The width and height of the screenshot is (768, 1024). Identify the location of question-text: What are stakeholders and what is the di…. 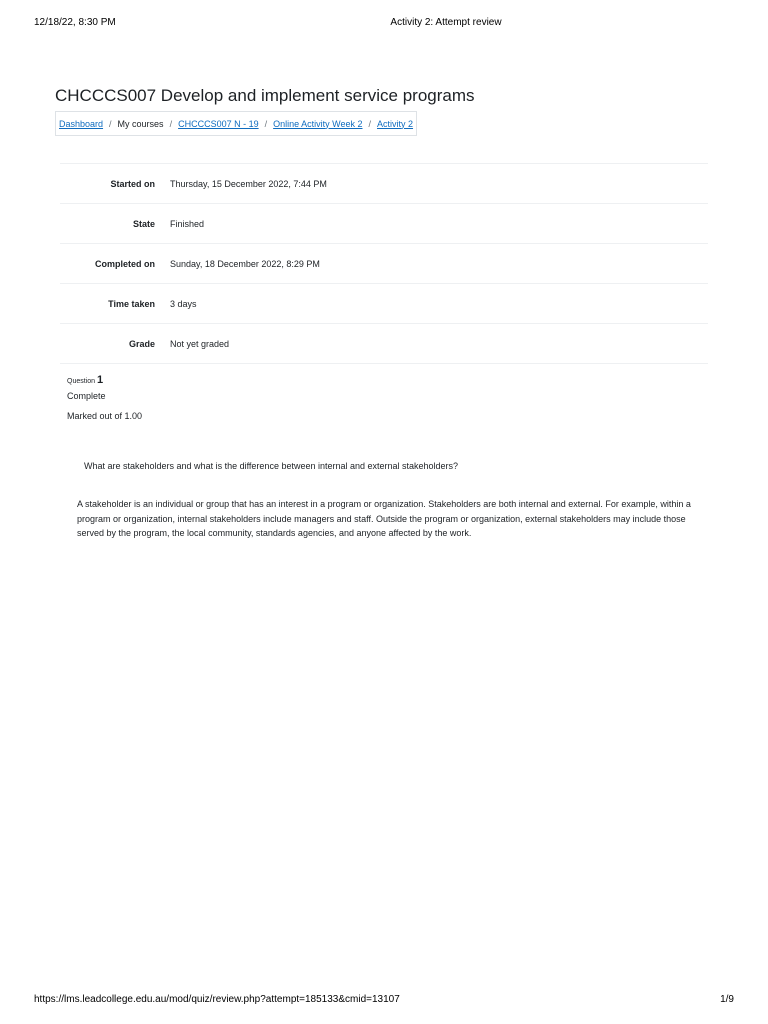
(271, 466).